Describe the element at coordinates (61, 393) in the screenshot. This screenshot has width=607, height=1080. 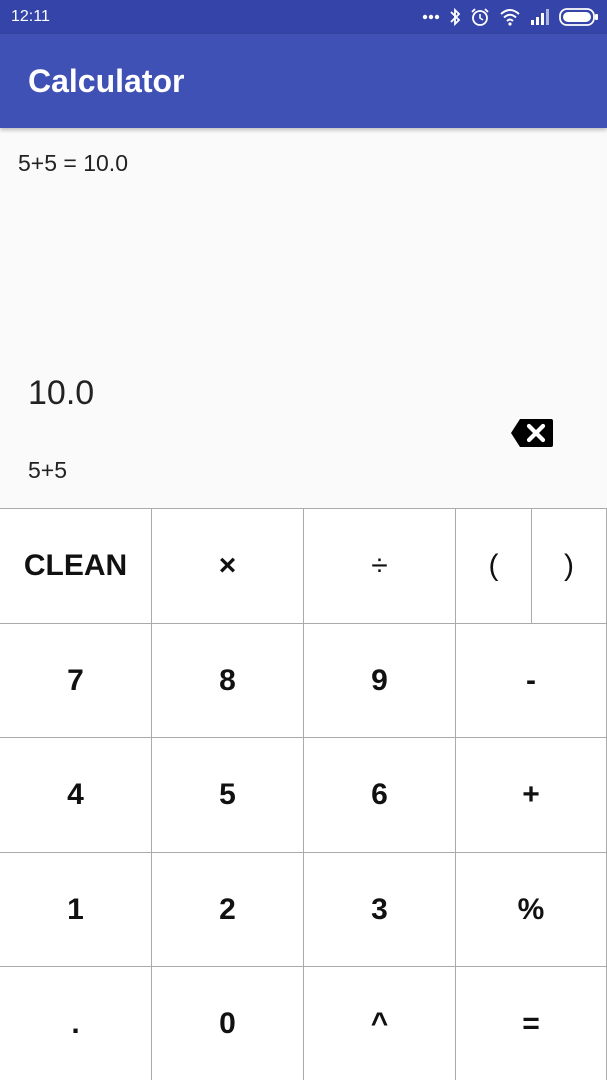
I see `result-display: 10.0` at that location.